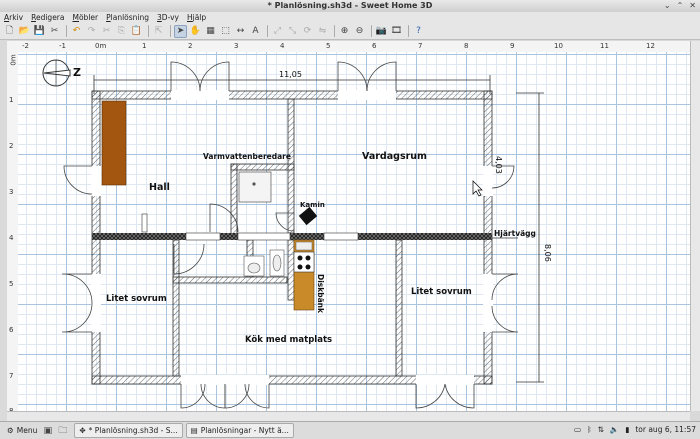 Image resolution: width=700 pixels, height=439 pixels. Describe the element at coordinates (159, 187) in the screenshot. I see `room-label-hall: Hall` at that location.